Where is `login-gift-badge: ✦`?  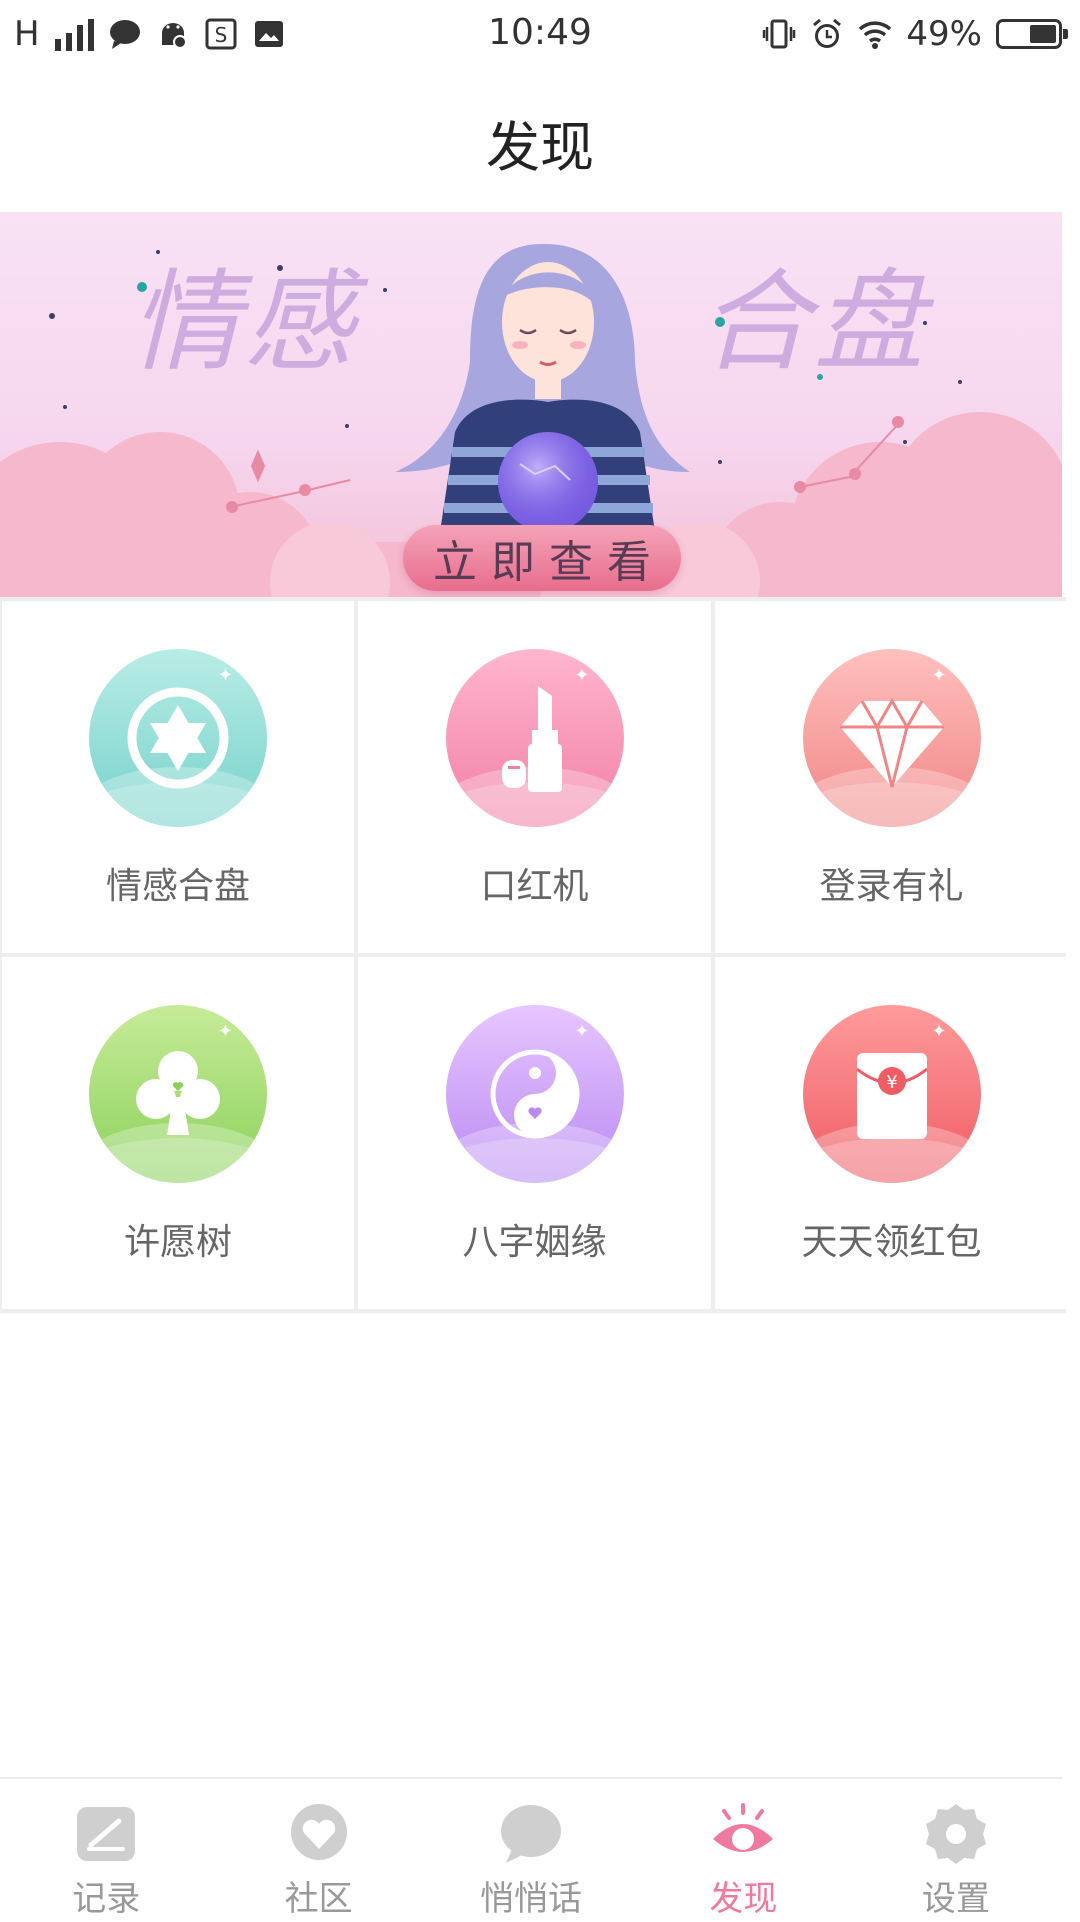
login-gift-badge: ✦ is located at coordinates (891, 738).